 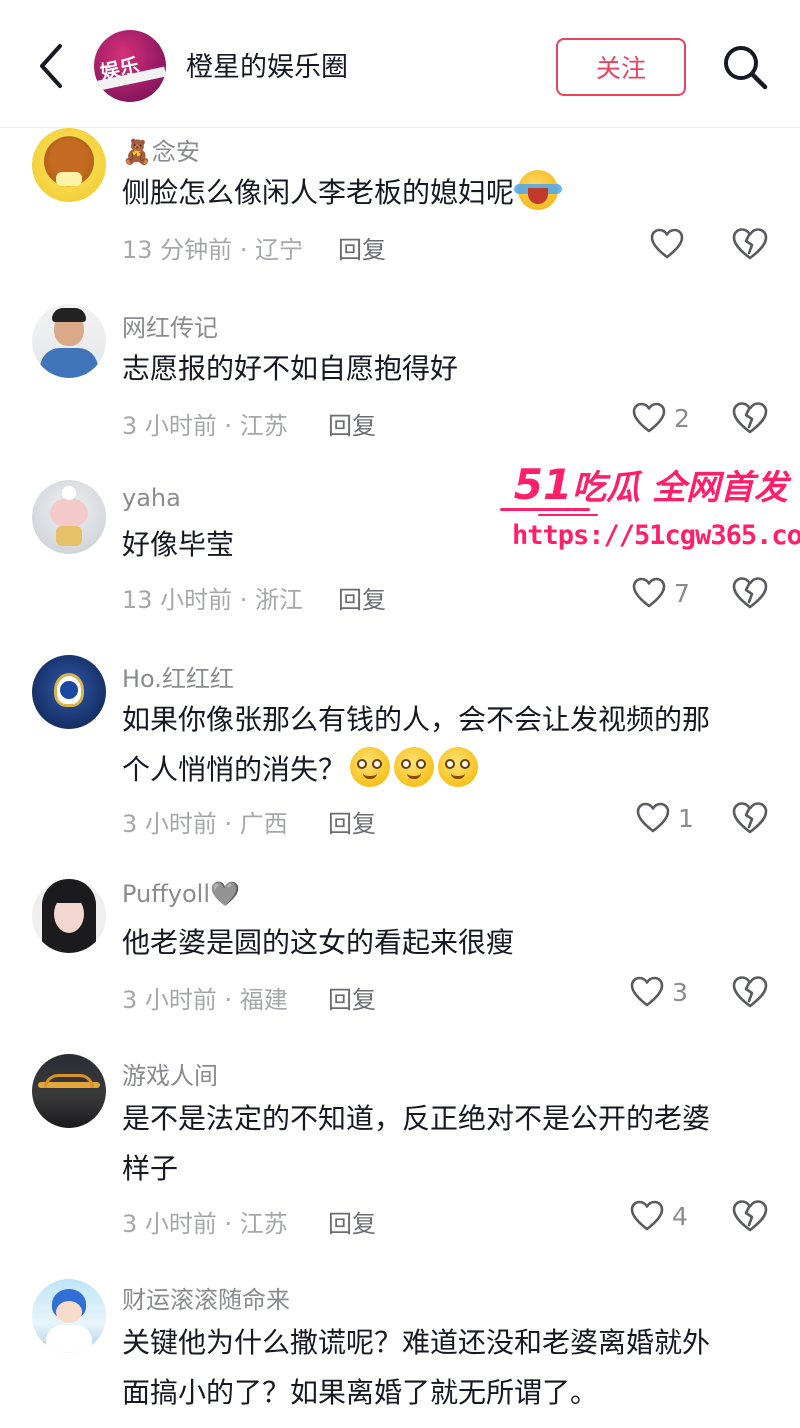 I want to click on back-button, so click(x=52, y=66).